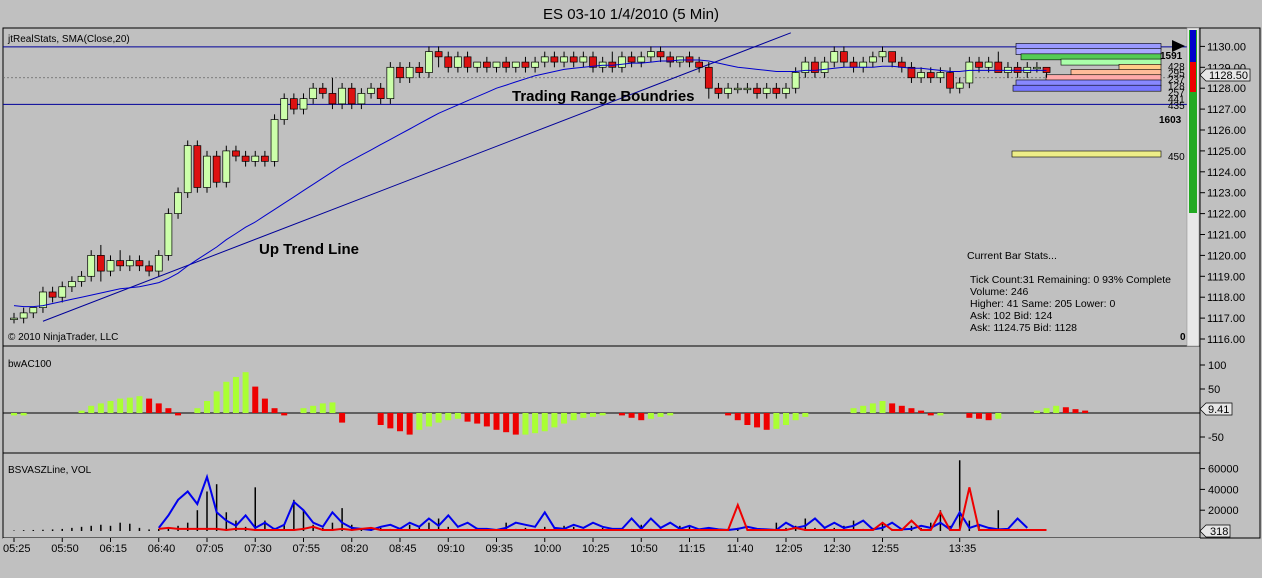  What do you see at coordinates (1226, 298) in the screenshot?
I see `price-tick-label: 1118.00` at bounding box center [1226, 298].